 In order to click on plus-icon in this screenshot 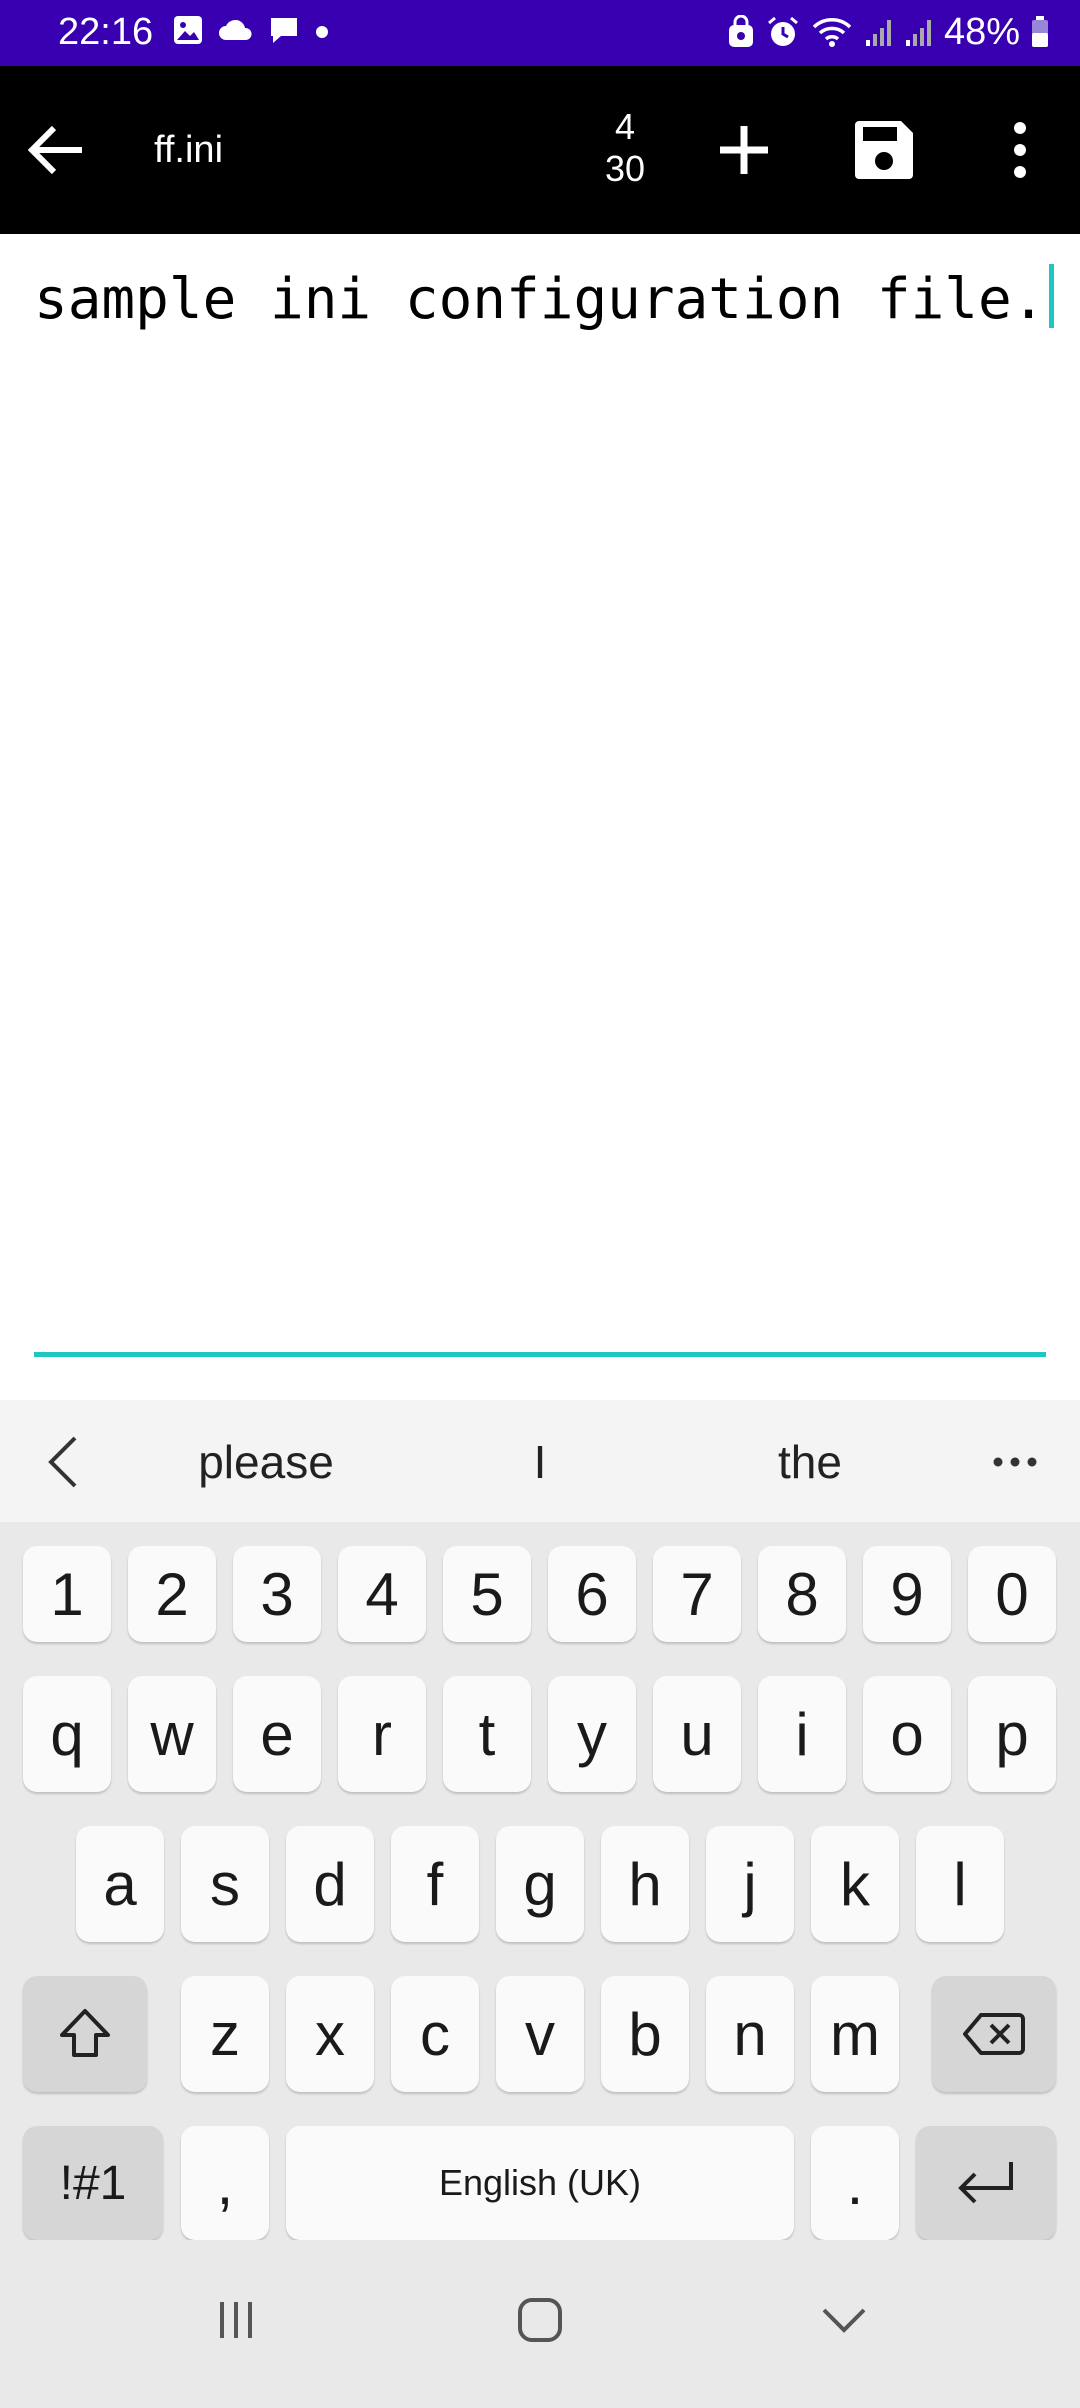, I will do `click(744, 150)`.